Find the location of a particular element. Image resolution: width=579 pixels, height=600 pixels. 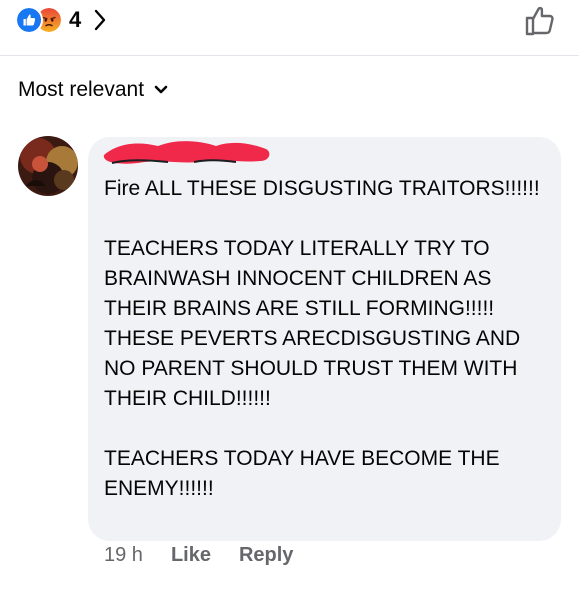

avatar is located at coordinates (48, 166).